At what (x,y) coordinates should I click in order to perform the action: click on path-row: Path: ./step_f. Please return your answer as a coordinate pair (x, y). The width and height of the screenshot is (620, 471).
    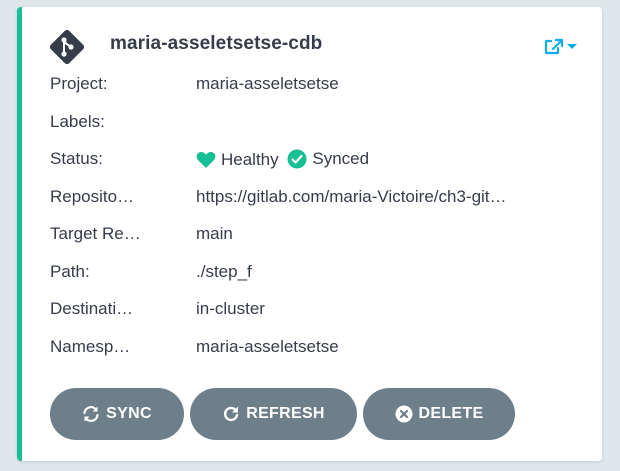
    Looking at the image, I should click on (316, 280).